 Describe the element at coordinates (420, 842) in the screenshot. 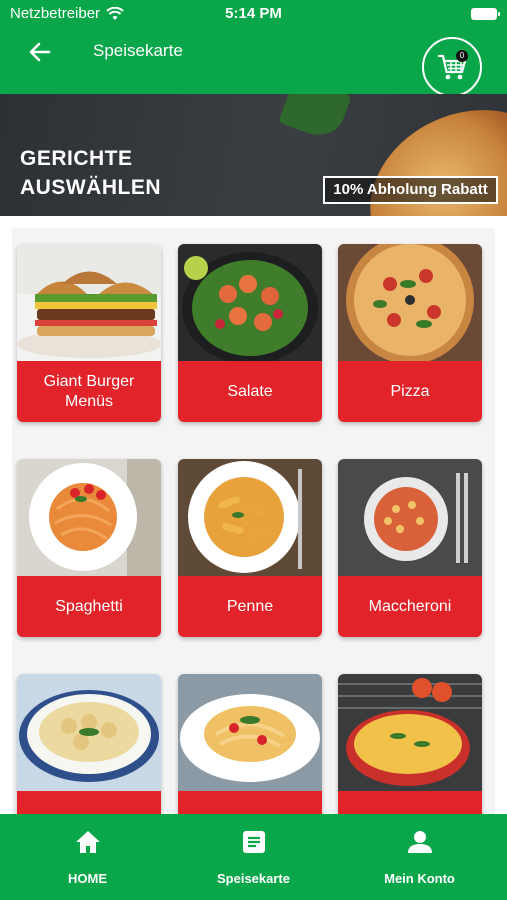

I see `user-icon` at that location.